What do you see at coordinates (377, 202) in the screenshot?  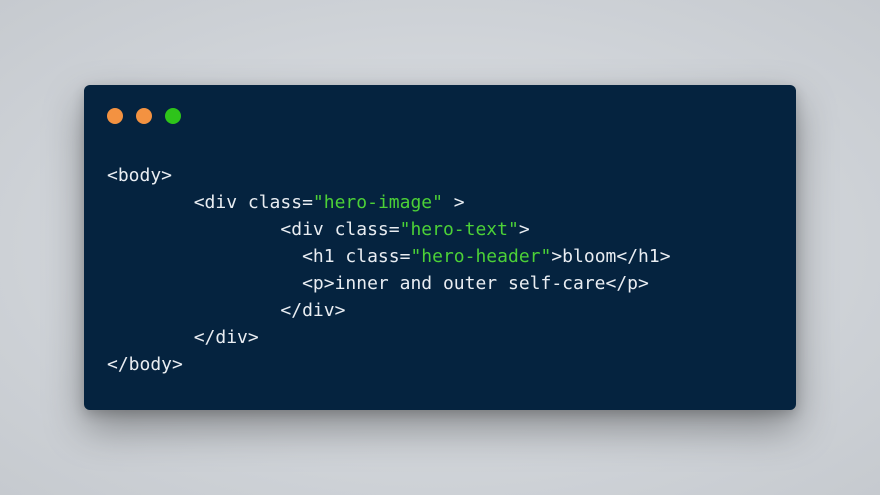 I see `code-string: "hero-image"` at bounding box center [377, 202].